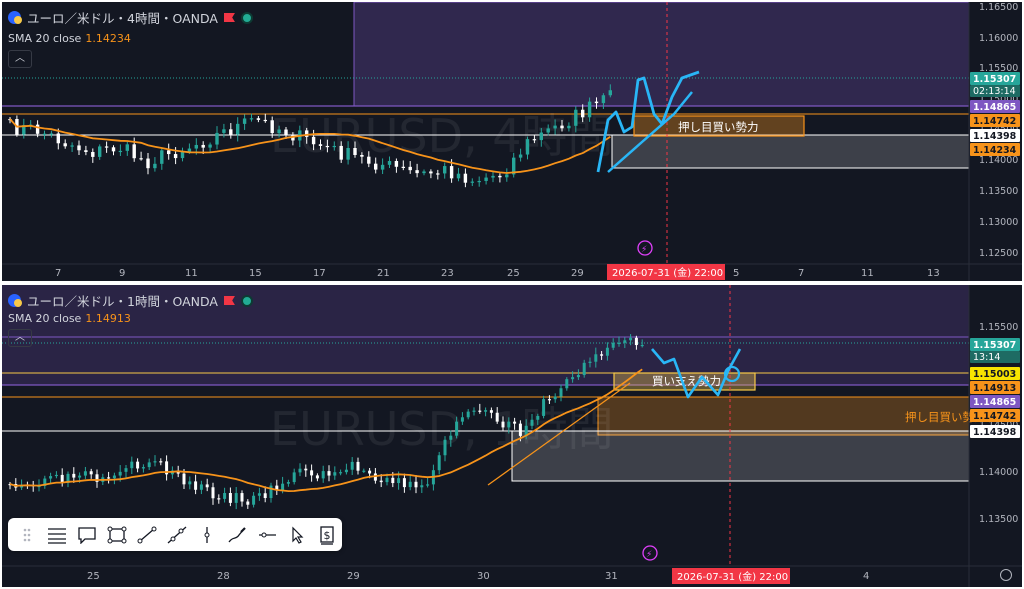 The height and width of the screenshot is (589, 1024). Describe the element at coordinates (327, 535) in the screenshot. I see `price-label-icon: $` at that location.